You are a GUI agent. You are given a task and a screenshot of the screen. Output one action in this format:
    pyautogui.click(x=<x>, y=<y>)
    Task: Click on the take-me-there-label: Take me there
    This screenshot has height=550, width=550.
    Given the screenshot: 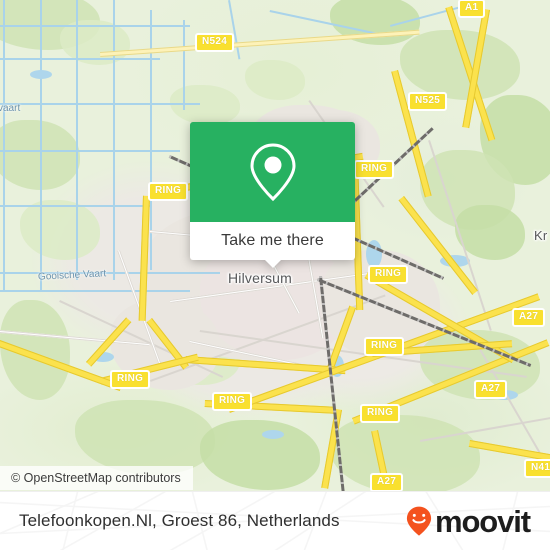 What is the action you would take?
    pyautogui.click(x=272, y=240)
    